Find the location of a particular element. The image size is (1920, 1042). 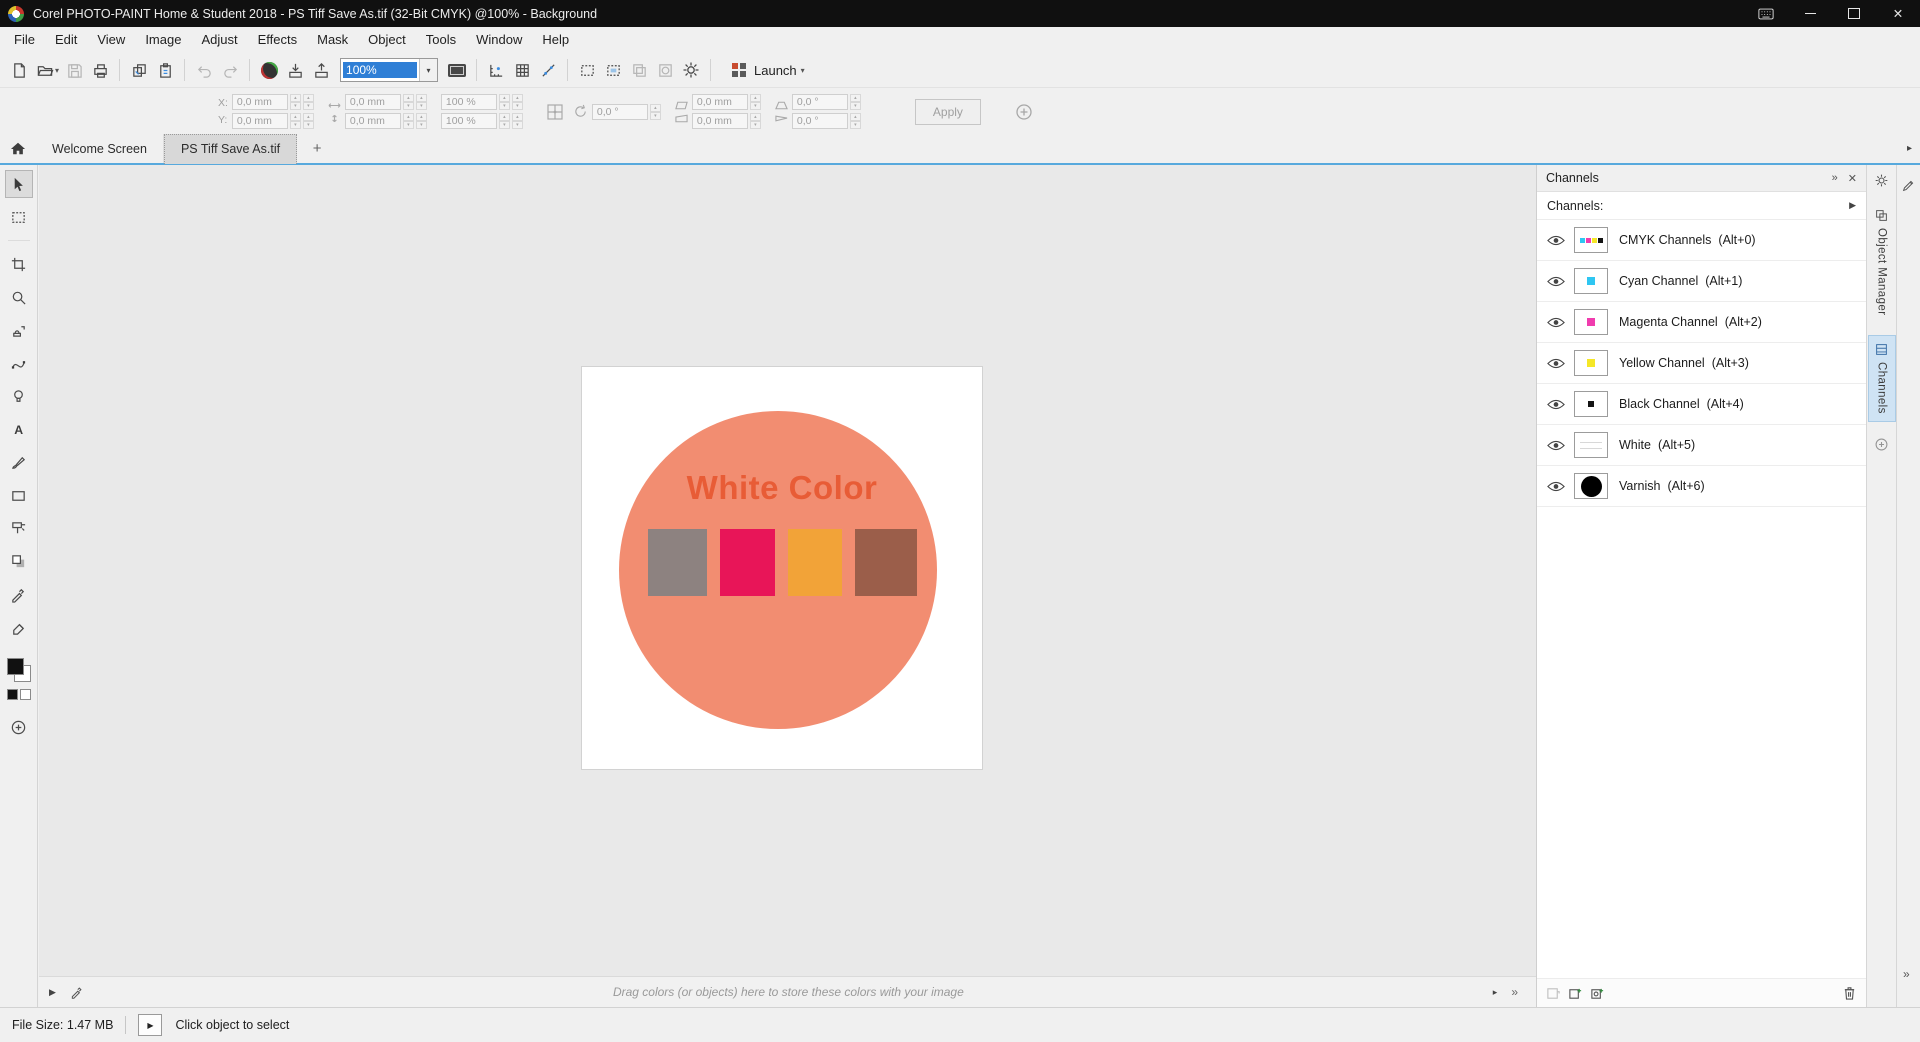

eyedropper-tool is located at coordinates (19, 594).